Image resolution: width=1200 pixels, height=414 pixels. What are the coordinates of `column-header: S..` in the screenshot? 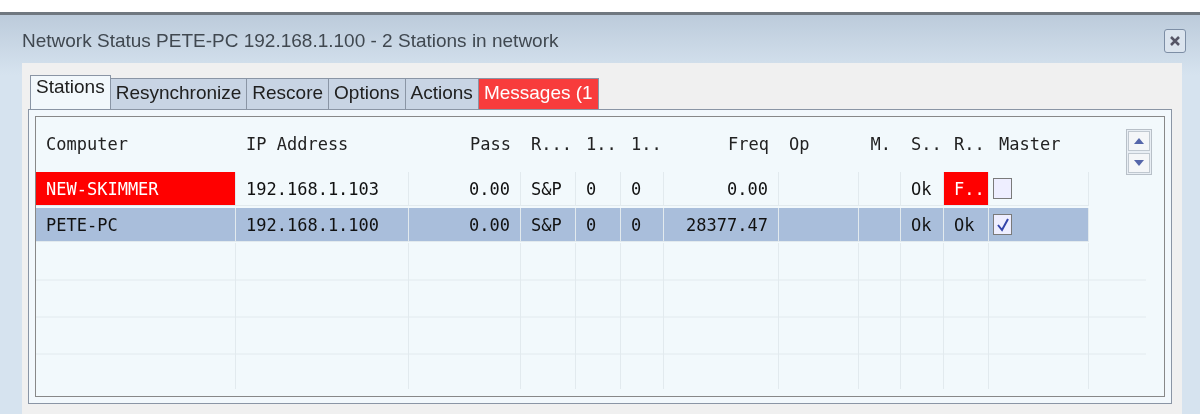 It's located at (922, 144).